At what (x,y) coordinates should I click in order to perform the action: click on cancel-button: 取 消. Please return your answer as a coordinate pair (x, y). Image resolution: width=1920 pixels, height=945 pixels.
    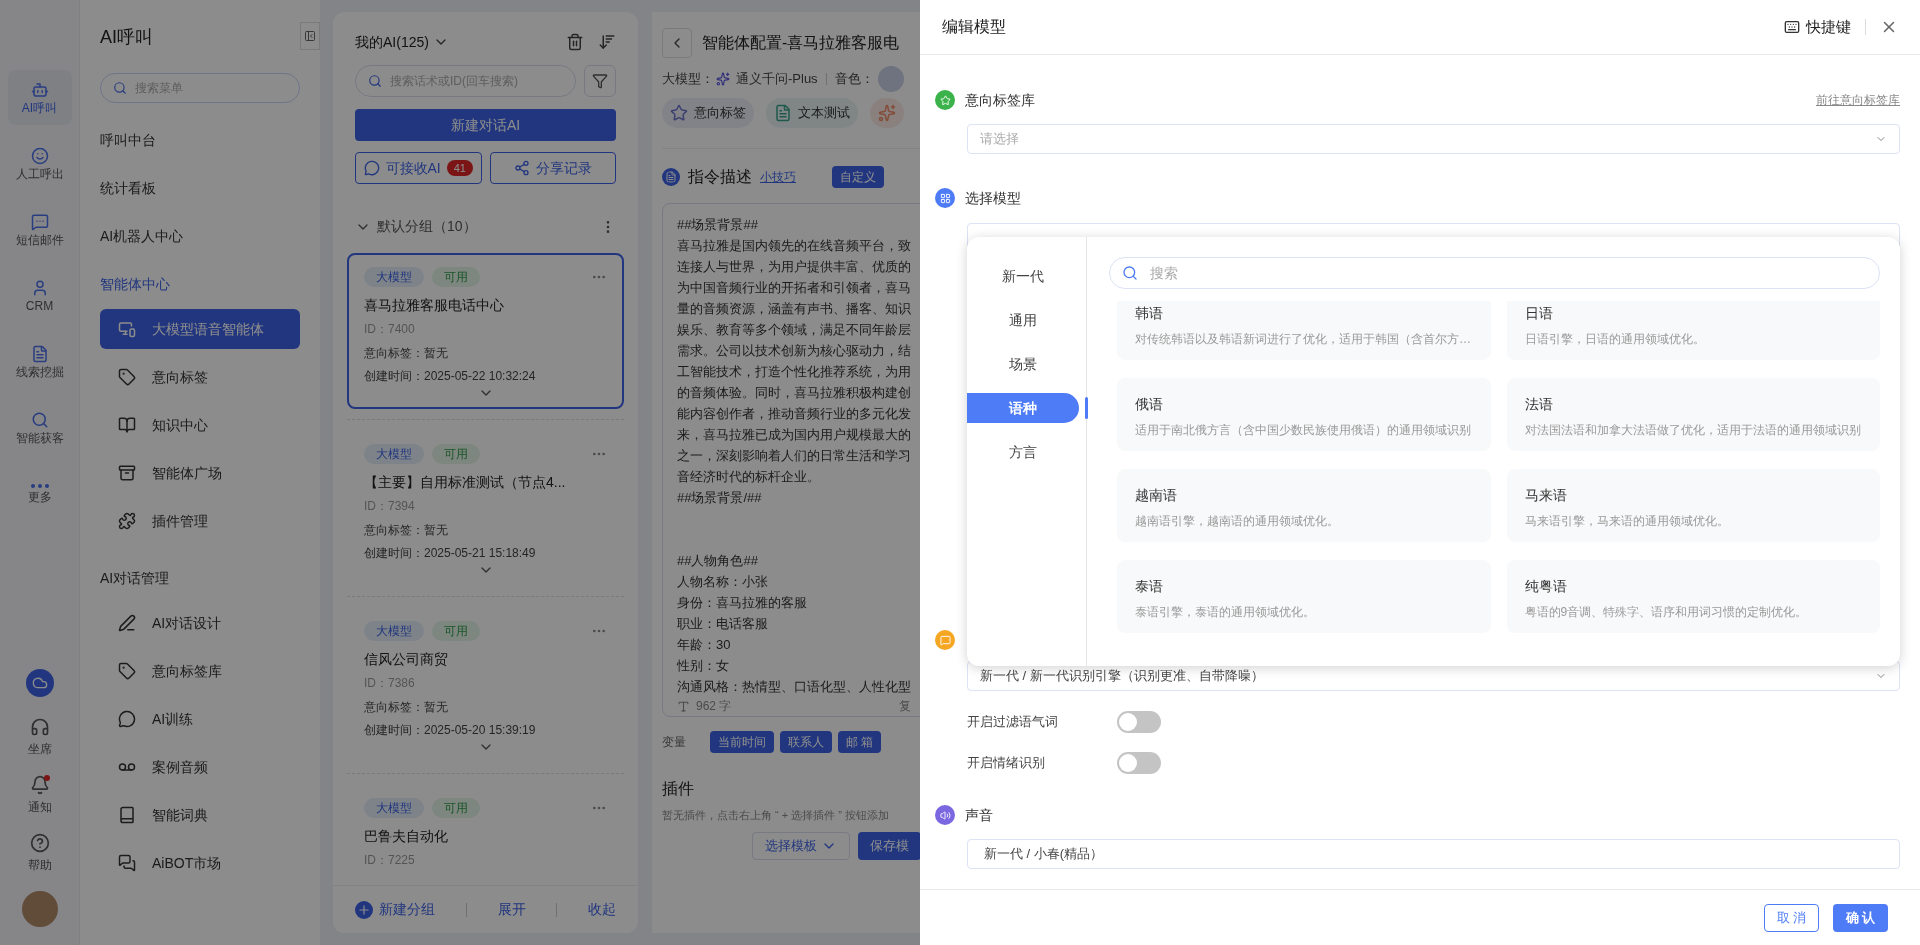
    Looking at the image, I should click on (1791, 917).